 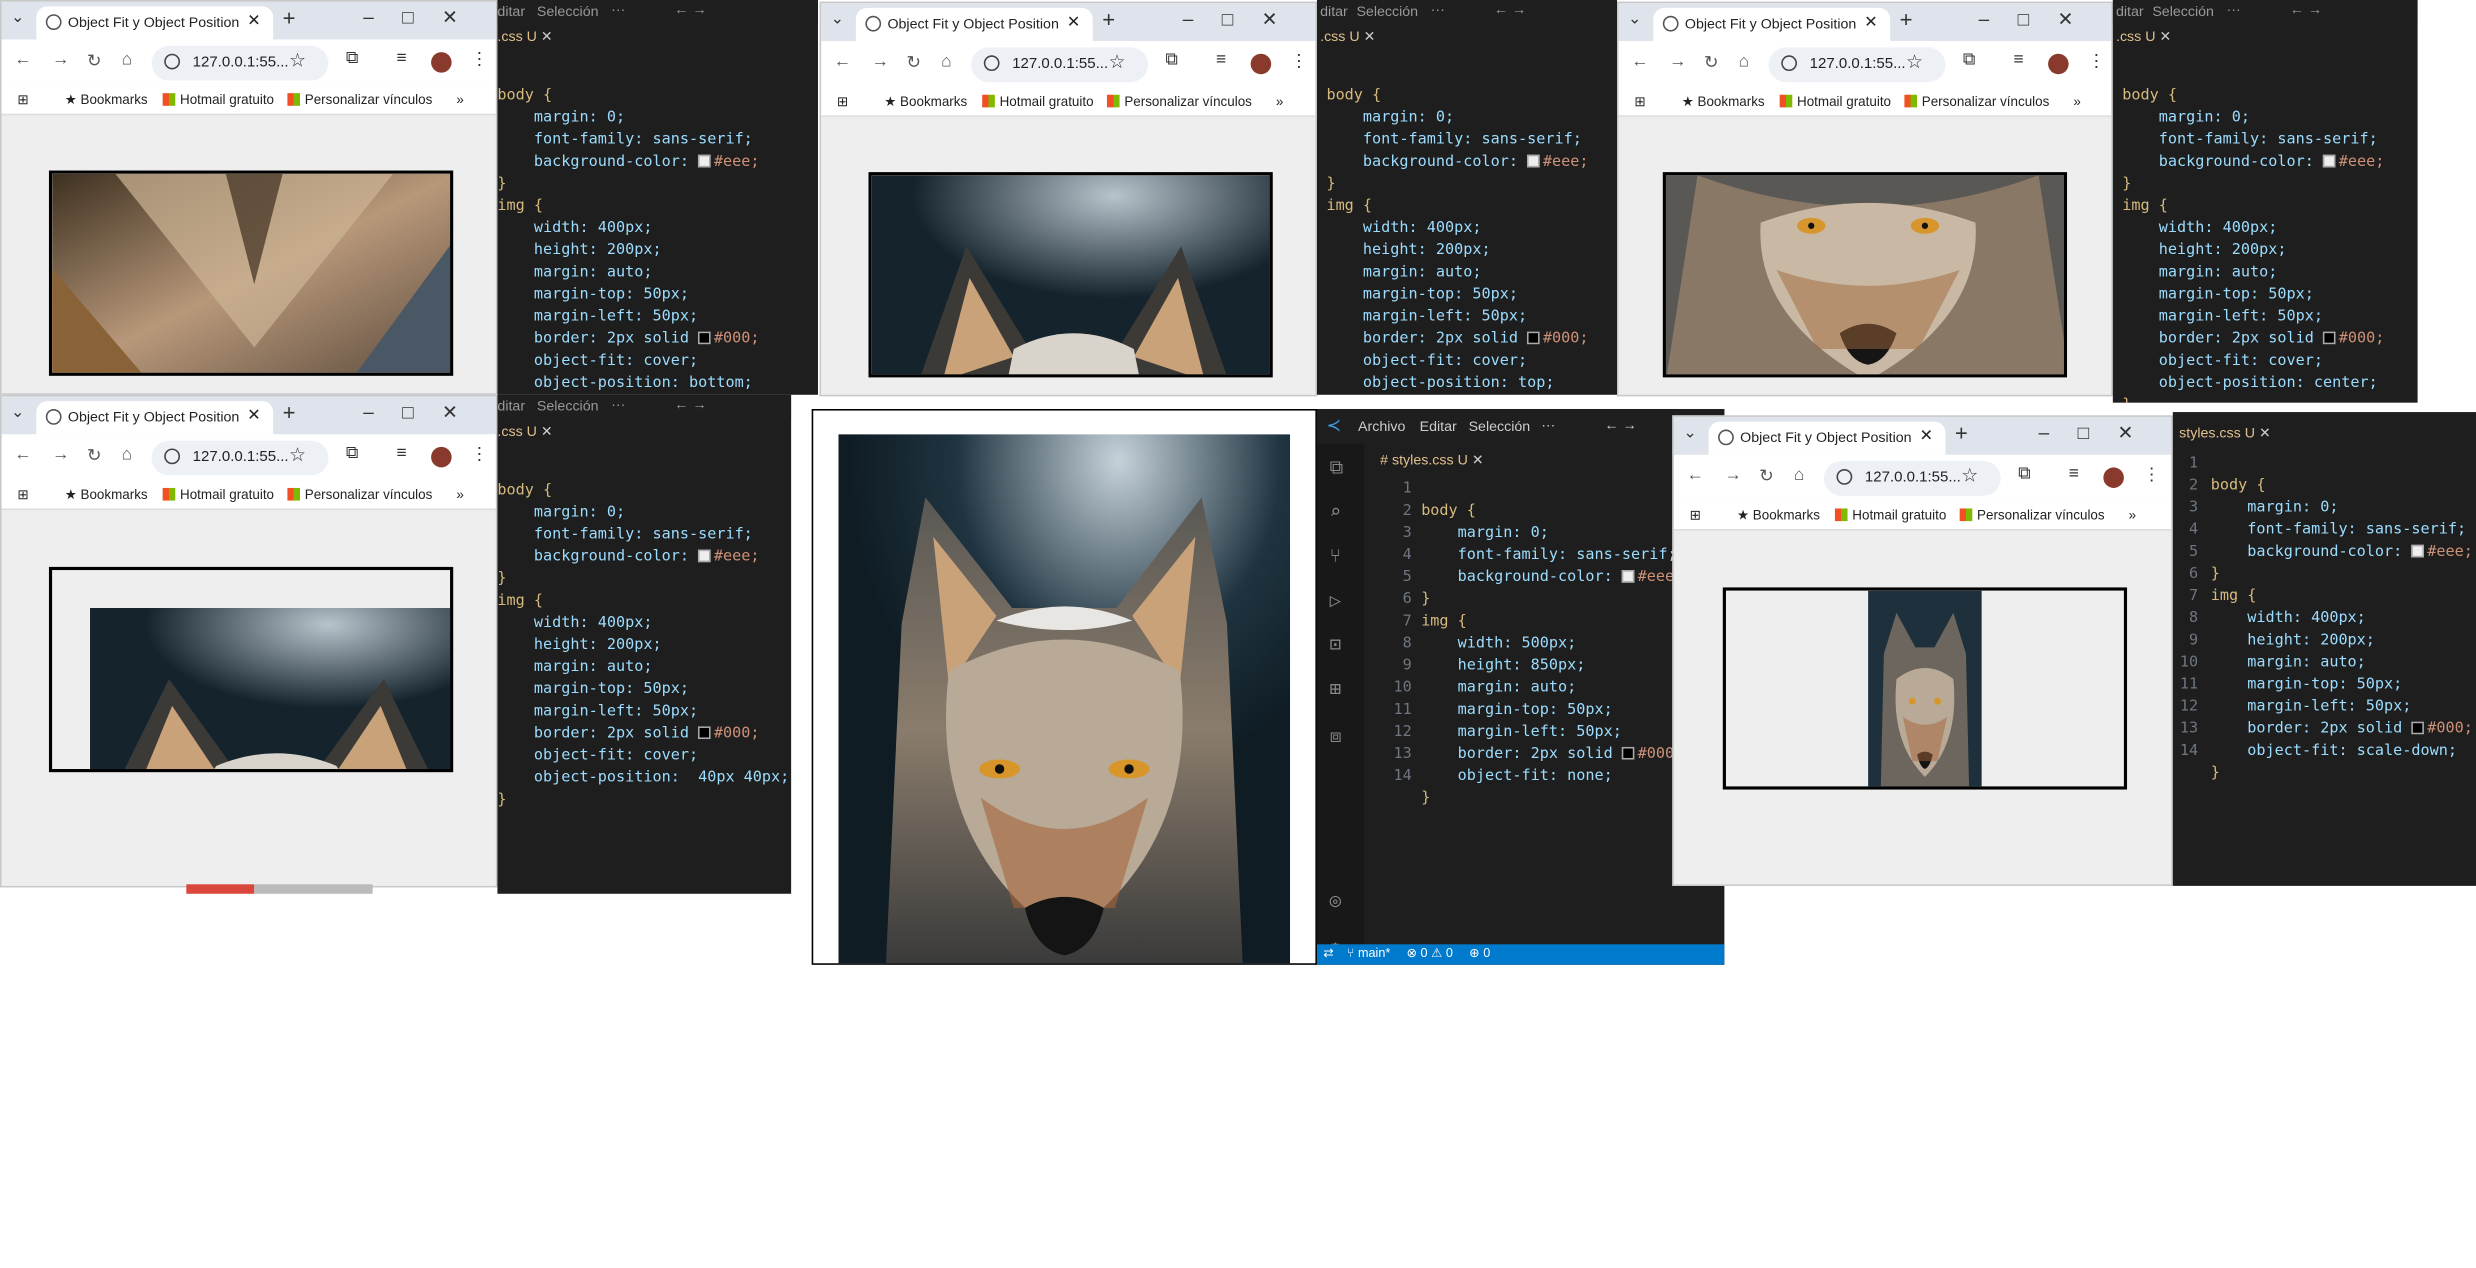 I want to click on testing-icon: ⧈, so click(x=1336, y=737).